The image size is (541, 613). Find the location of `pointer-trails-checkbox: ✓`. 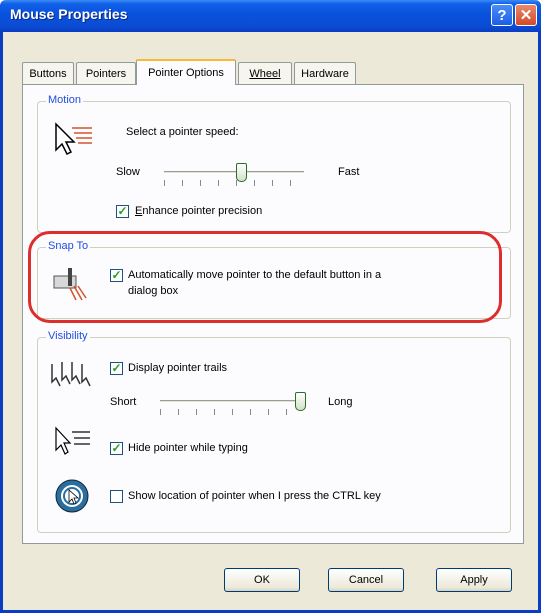

pointer-trails-checkbox: ✓ is located at coordinates (116, 368).